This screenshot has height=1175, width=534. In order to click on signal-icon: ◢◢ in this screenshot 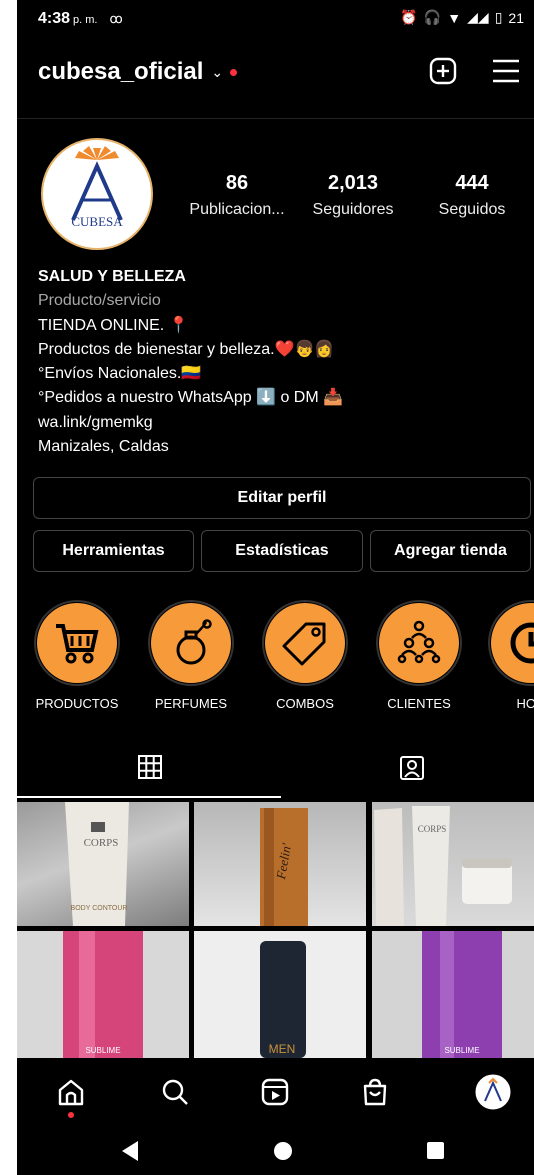, I will do `click(478, 17)`.